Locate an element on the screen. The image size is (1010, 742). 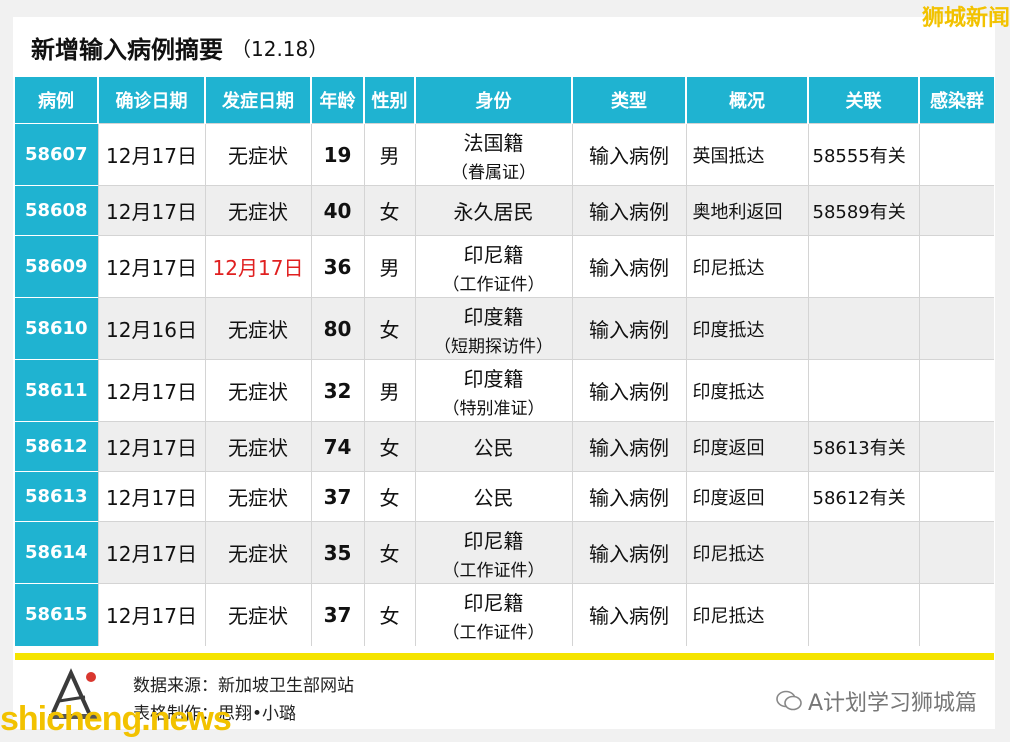
wechat-account: A计划学习狮城篇 is located at coordinates (876, 701).